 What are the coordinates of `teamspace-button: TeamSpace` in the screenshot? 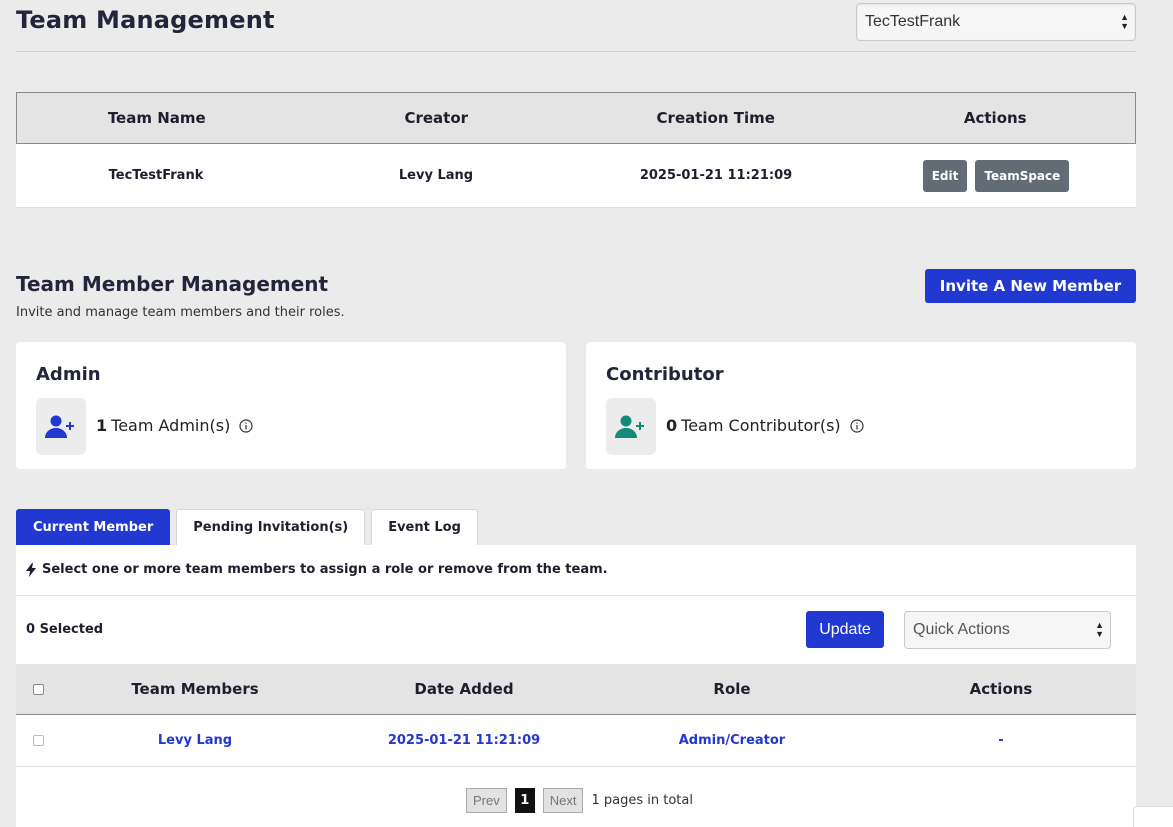 It's located at (1022, 175).